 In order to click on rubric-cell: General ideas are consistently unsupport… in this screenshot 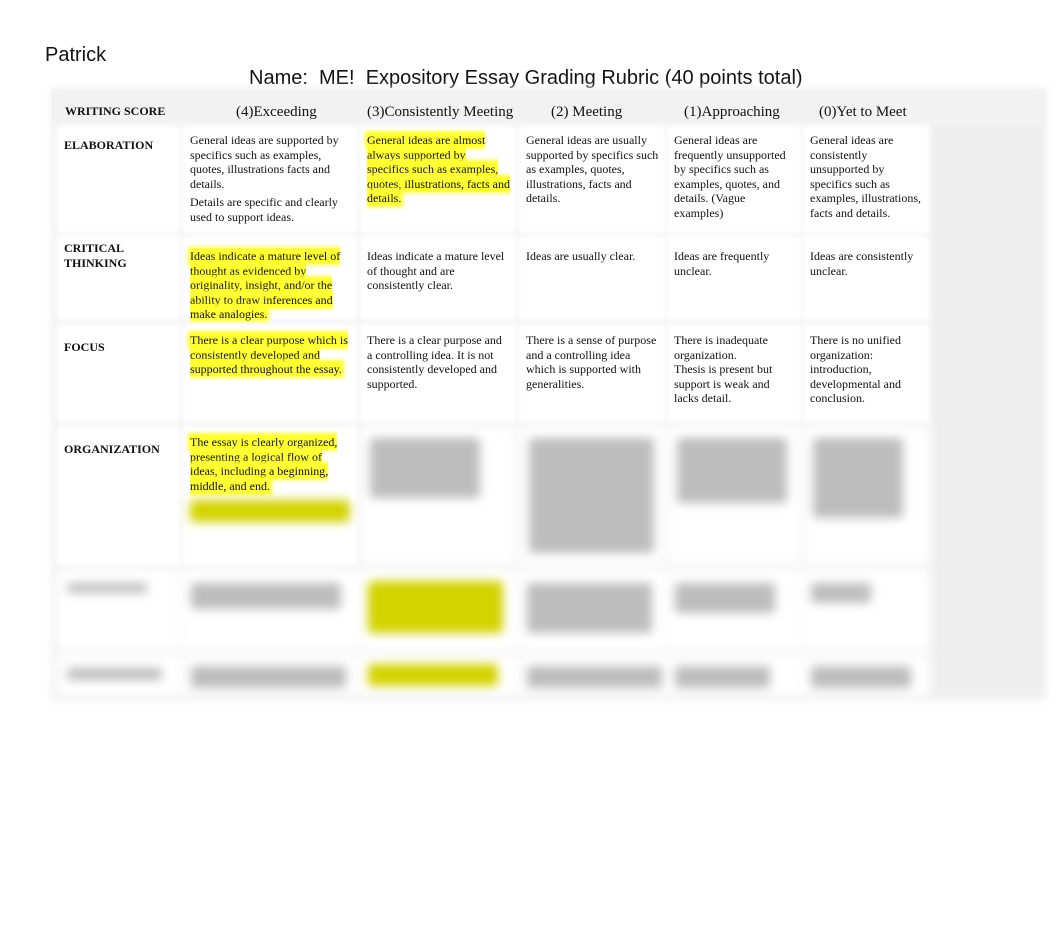, I will do `click(865, 176)`.